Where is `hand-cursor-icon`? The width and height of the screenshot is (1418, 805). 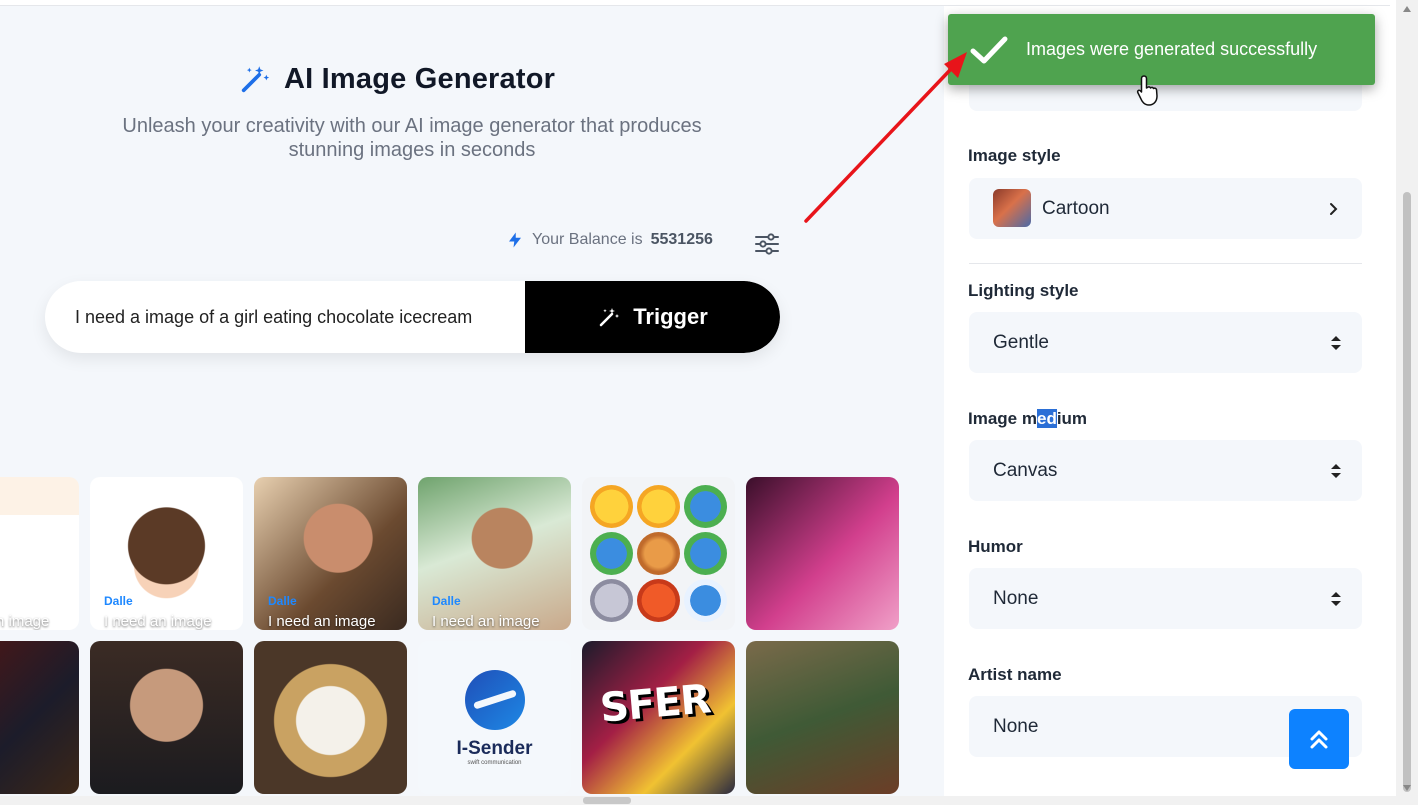 hand-cursor-icon is located at coordinates (1147, 90).